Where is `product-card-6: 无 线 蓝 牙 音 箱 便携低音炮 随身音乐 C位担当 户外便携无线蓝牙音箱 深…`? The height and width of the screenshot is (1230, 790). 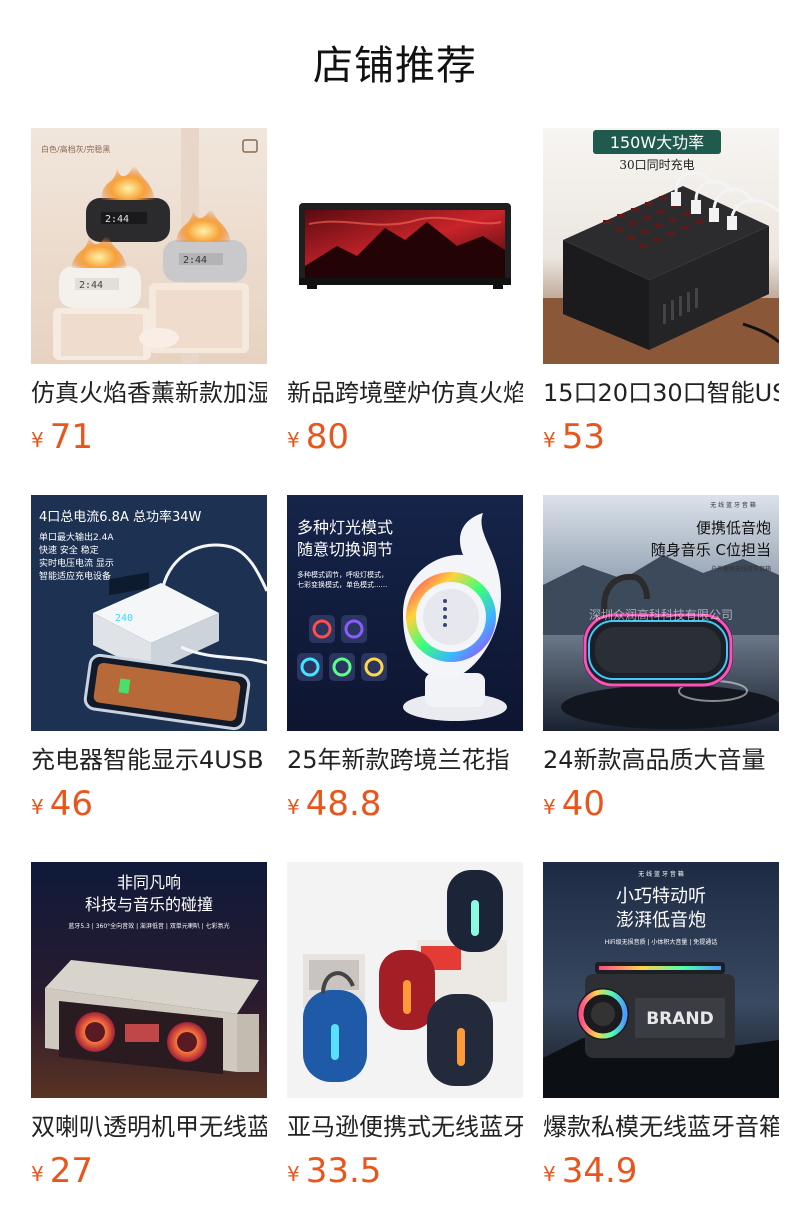 product-card-6: 无 线 蓝 牙 音 箱 便携低音炮 随身音乐 C位担当 户外便携无线蓝牙音箱 深… is located at coordinates (661, 660).